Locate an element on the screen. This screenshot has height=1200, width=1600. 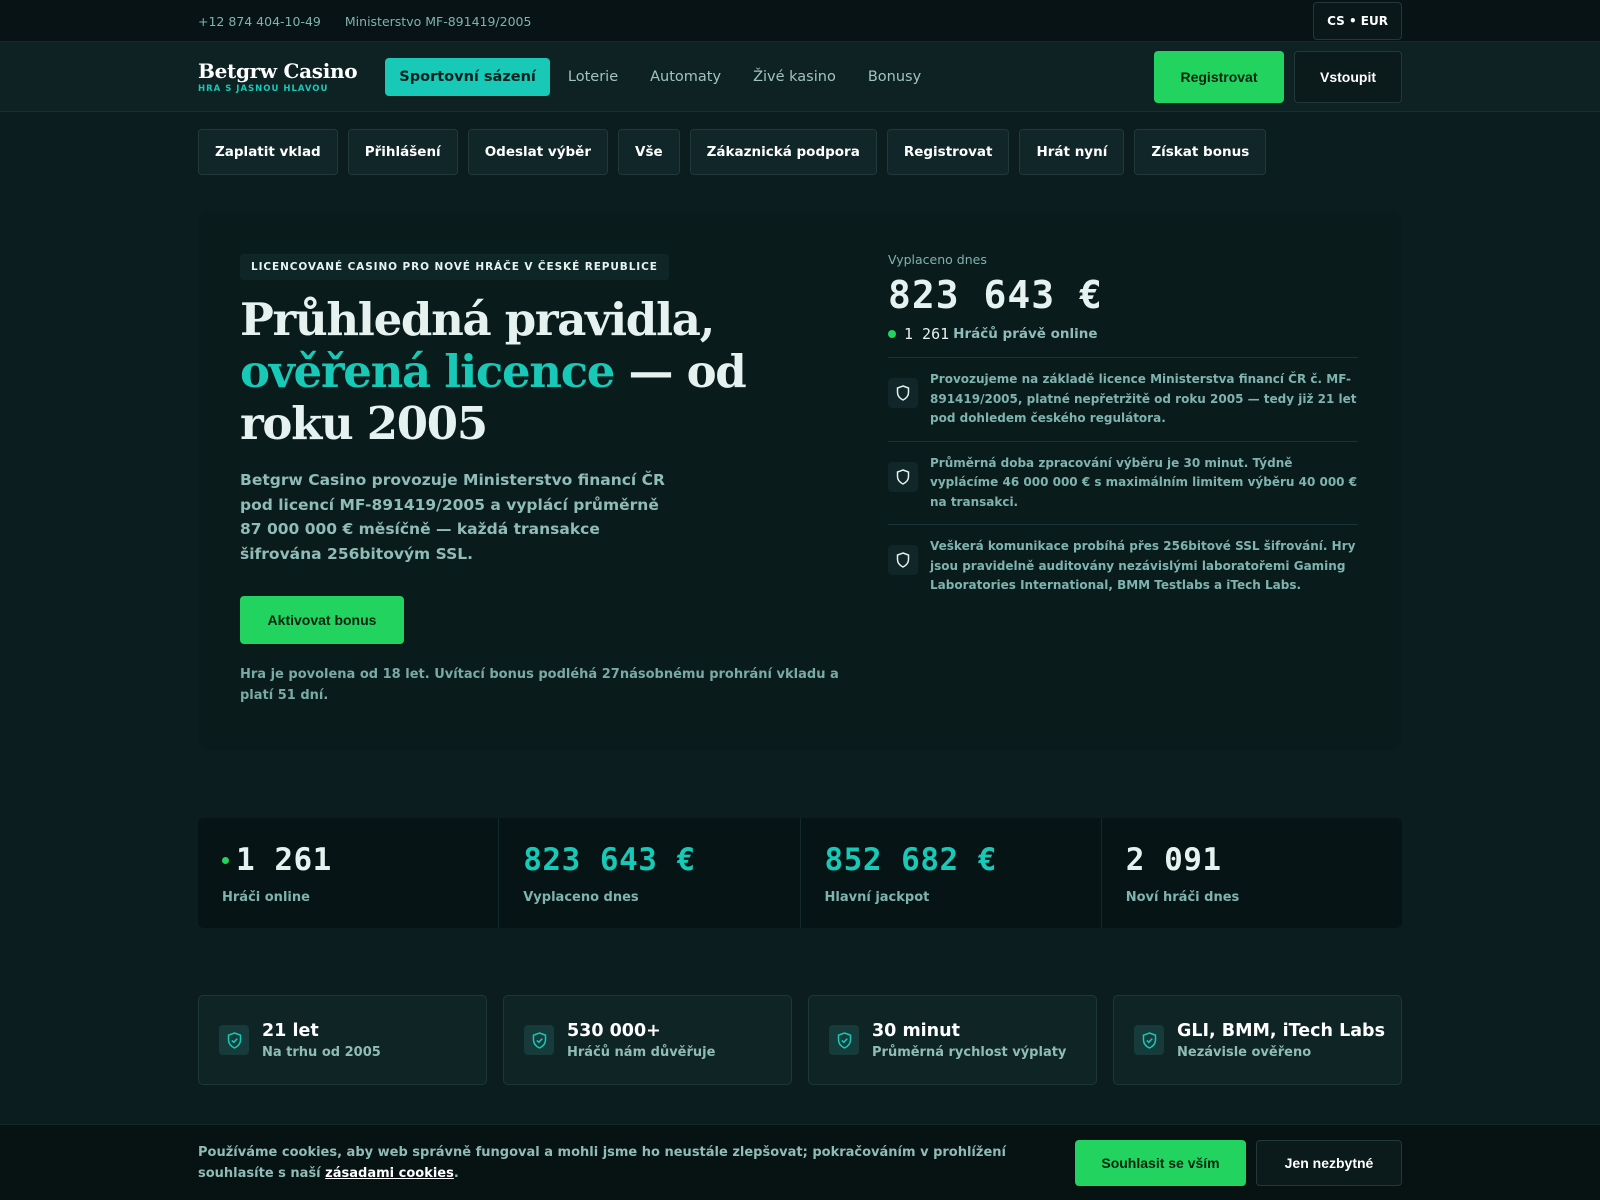
stat-value-text: 1 261 is located at coordinates (284, 860).